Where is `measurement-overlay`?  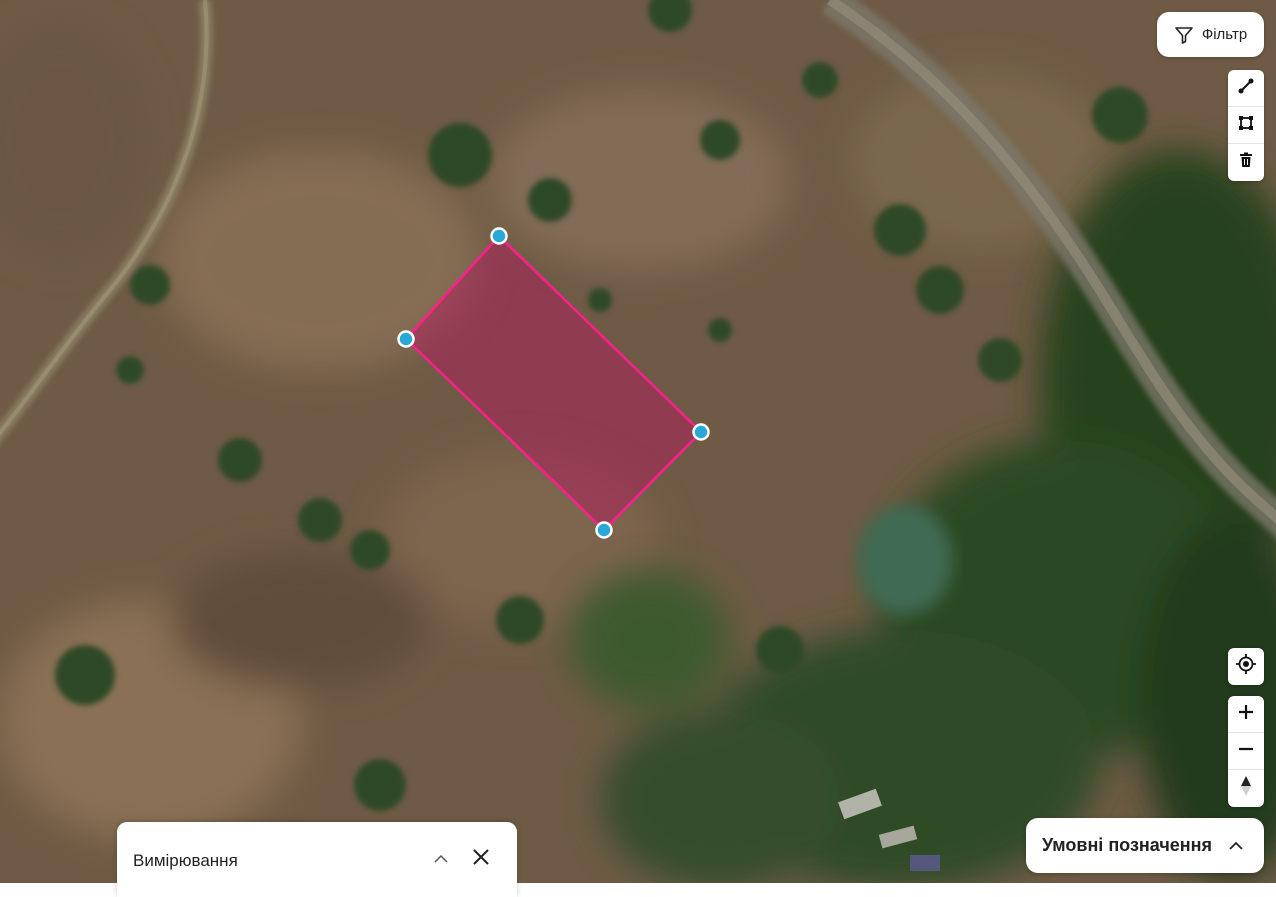
measurement-overlay is located at coordinates (553, 383).